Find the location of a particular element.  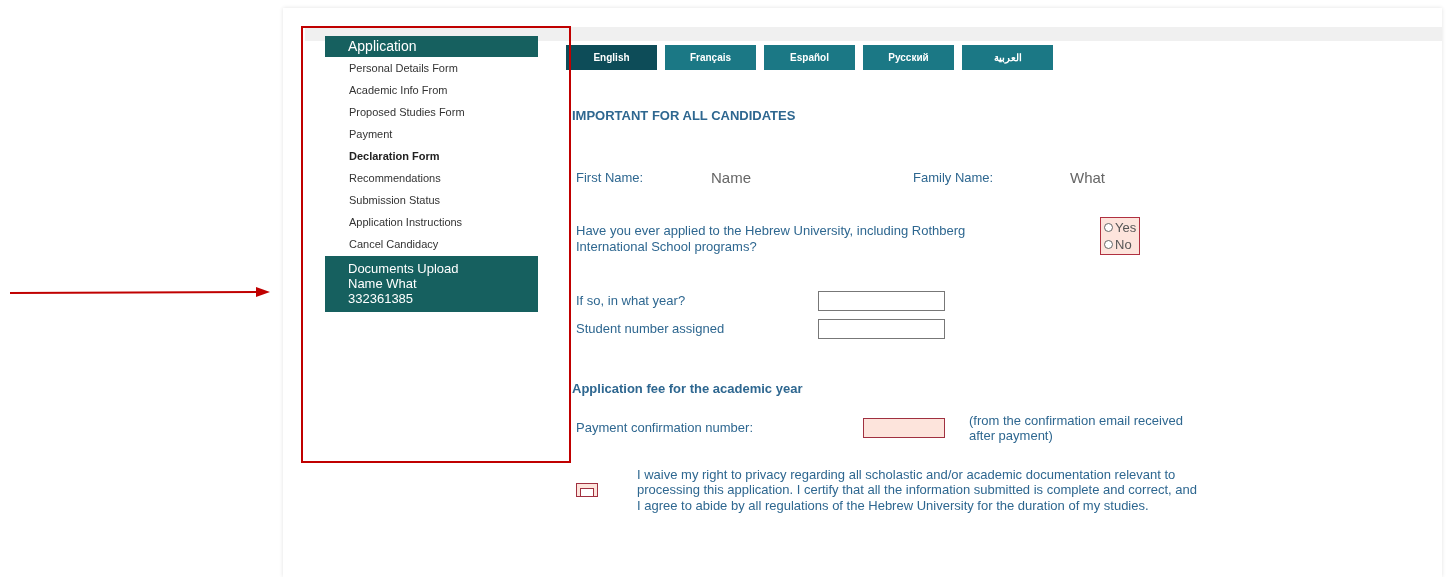

waiver-checkbox is located at coordinates (587, 489).